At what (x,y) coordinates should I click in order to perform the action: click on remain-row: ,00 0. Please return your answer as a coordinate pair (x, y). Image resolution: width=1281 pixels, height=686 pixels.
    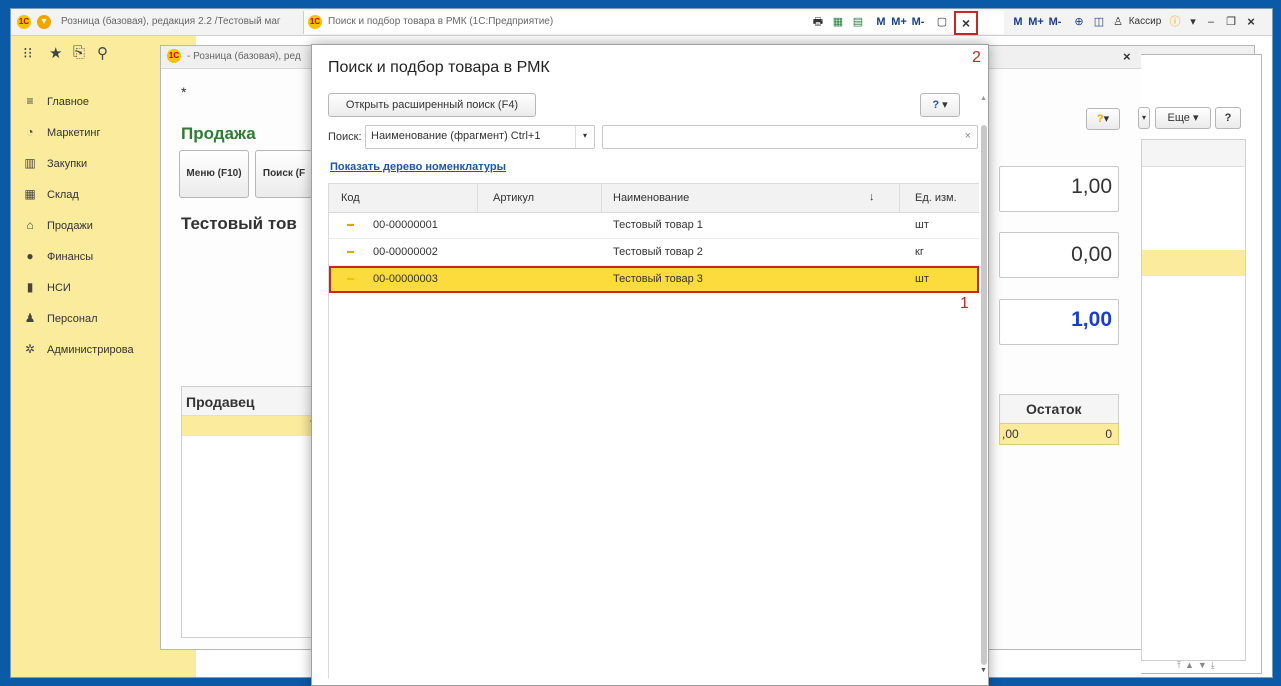
    Looking at the image, I should click on (1059, 434).